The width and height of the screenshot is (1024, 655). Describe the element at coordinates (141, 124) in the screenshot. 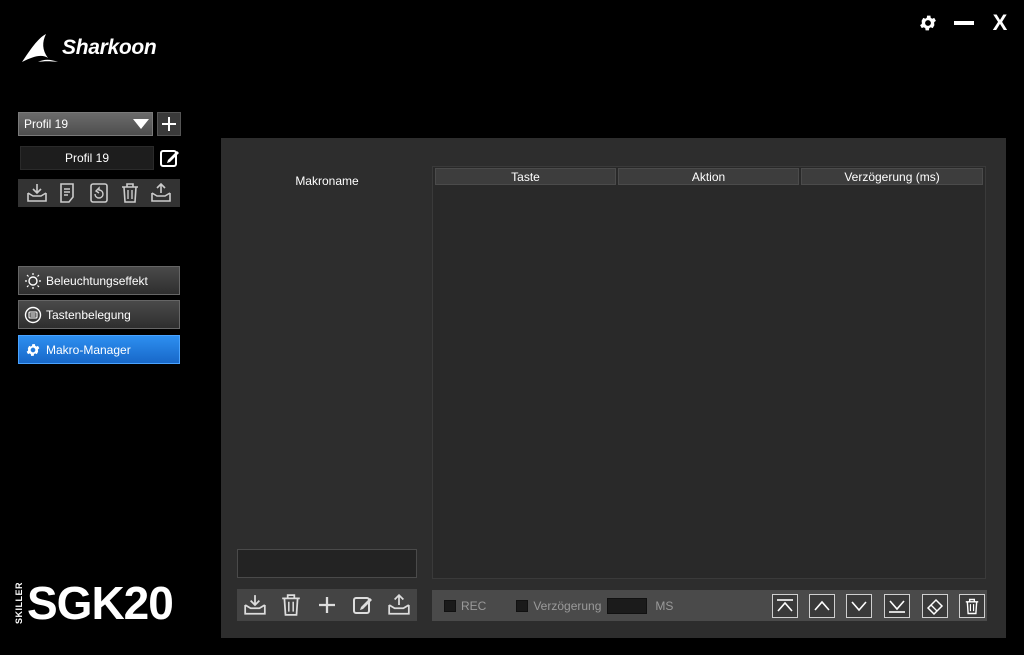

I see `chevron-down-icon` at that location.